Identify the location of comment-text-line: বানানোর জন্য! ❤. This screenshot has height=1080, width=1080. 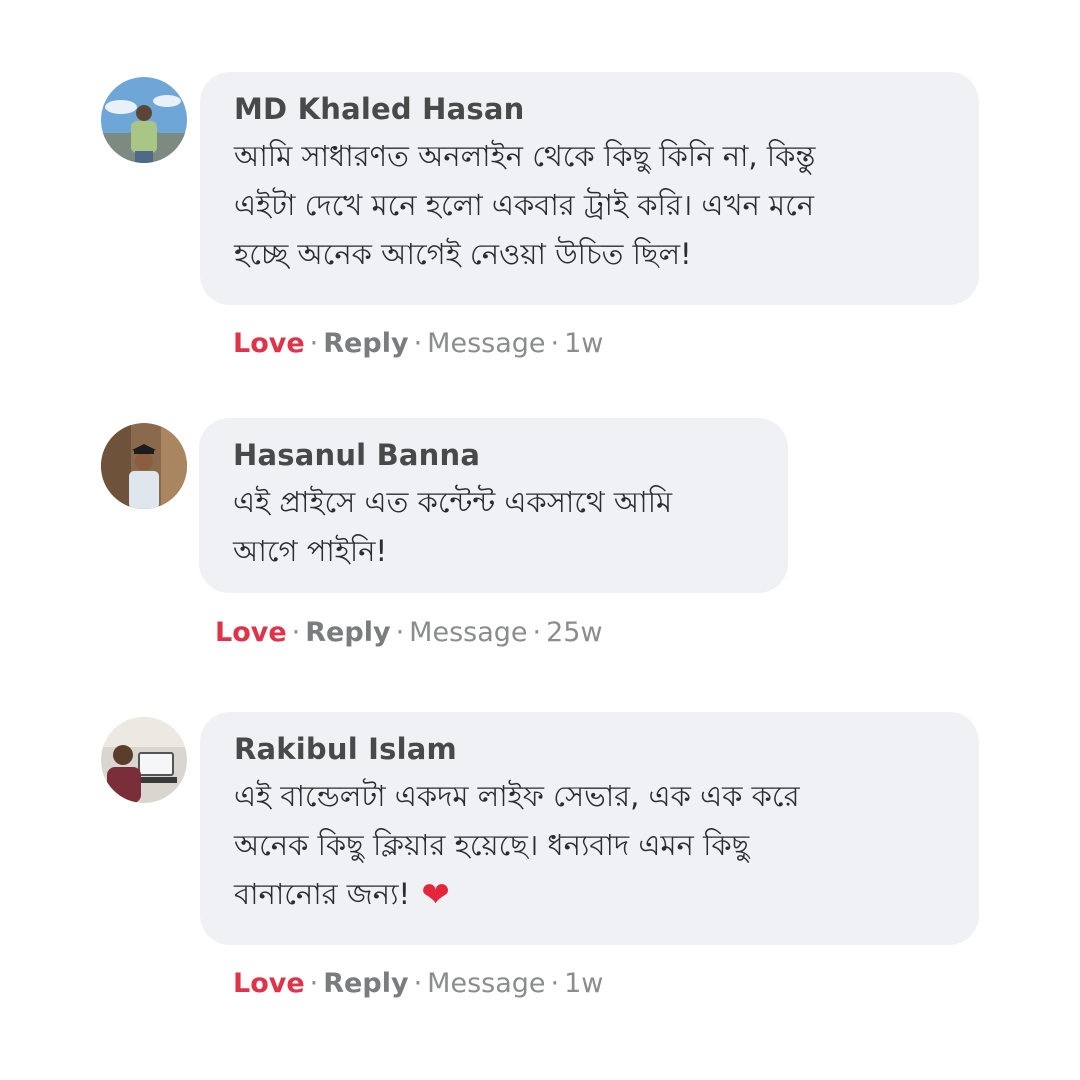
(590, 894).